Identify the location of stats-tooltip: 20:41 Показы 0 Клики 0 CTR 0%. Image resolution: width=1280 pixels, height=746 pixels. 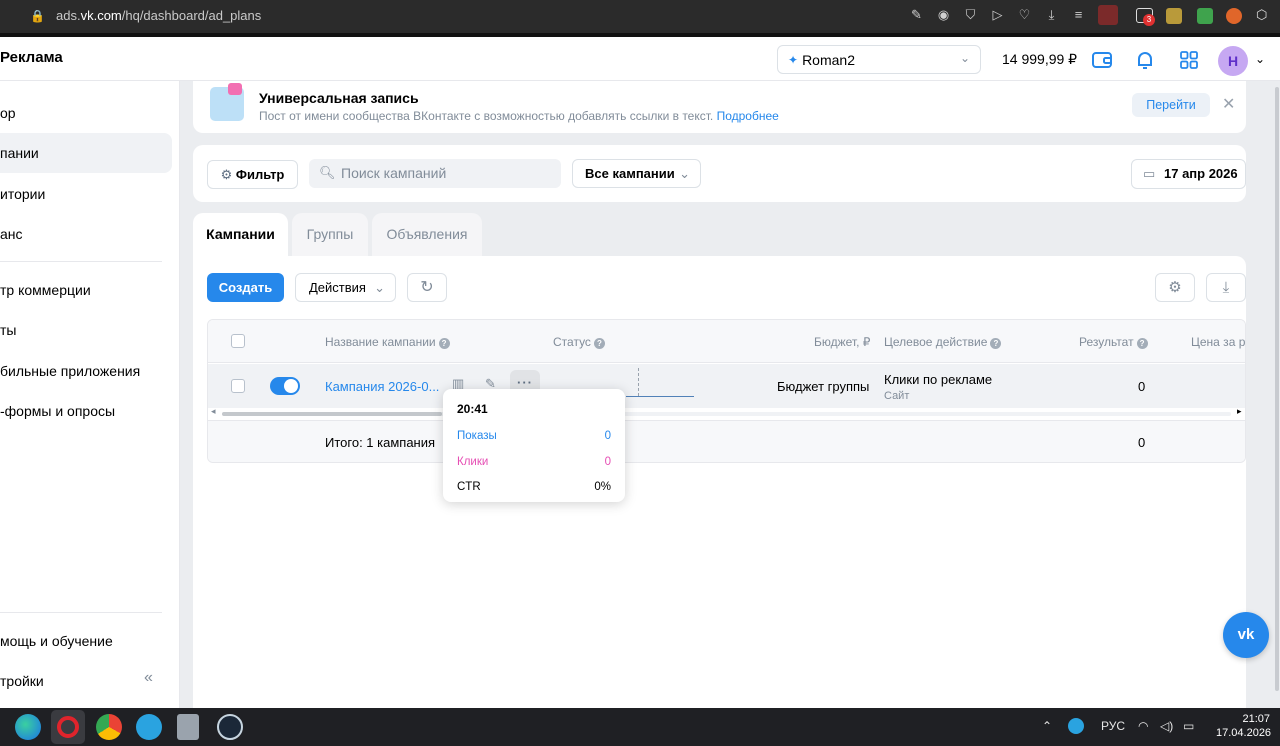
(534, 445).